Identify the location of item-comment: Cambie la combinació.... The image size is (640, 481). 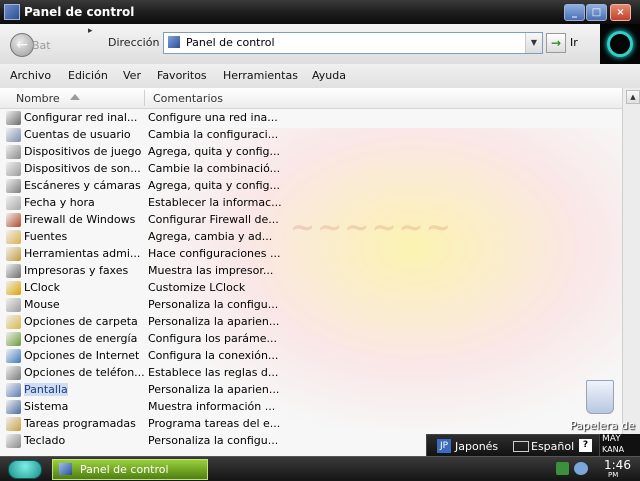
(214, 168).